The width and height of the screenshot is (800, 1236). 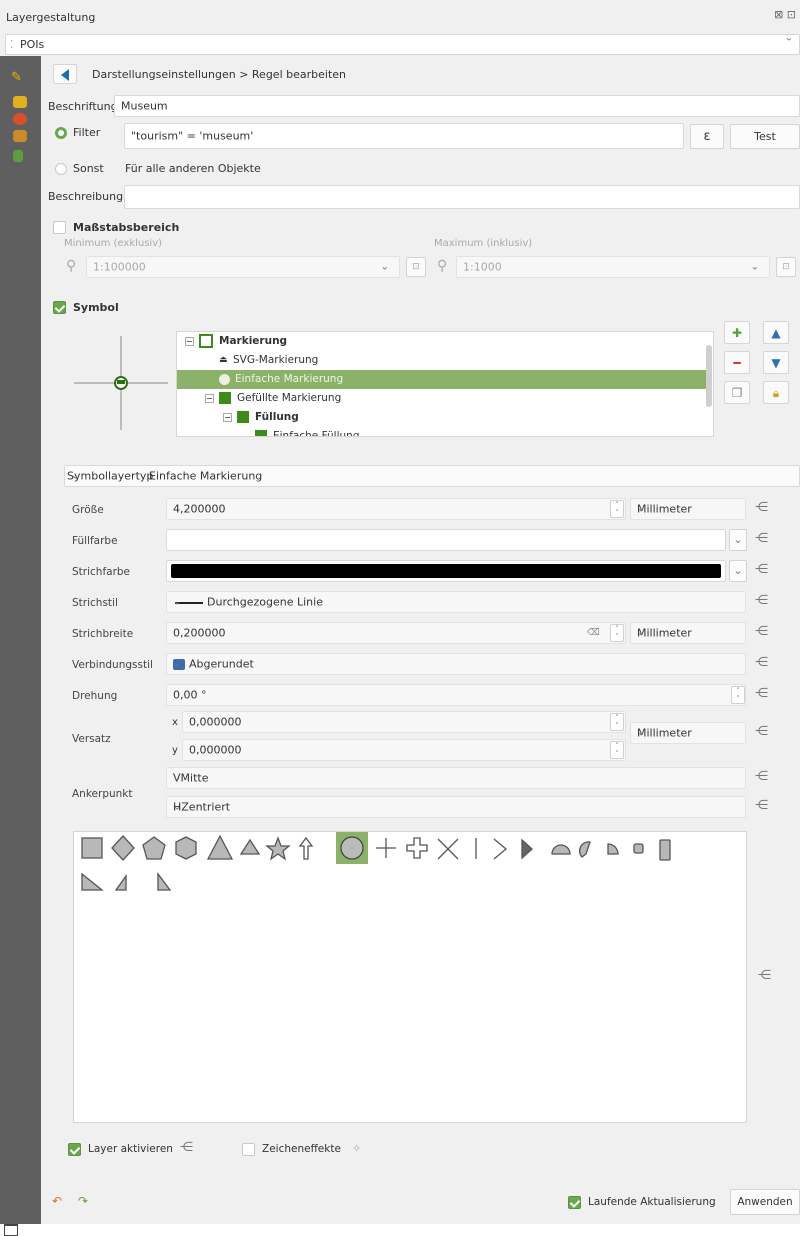 I want to click on 3d-view-icon, so click(x=20, y=136).